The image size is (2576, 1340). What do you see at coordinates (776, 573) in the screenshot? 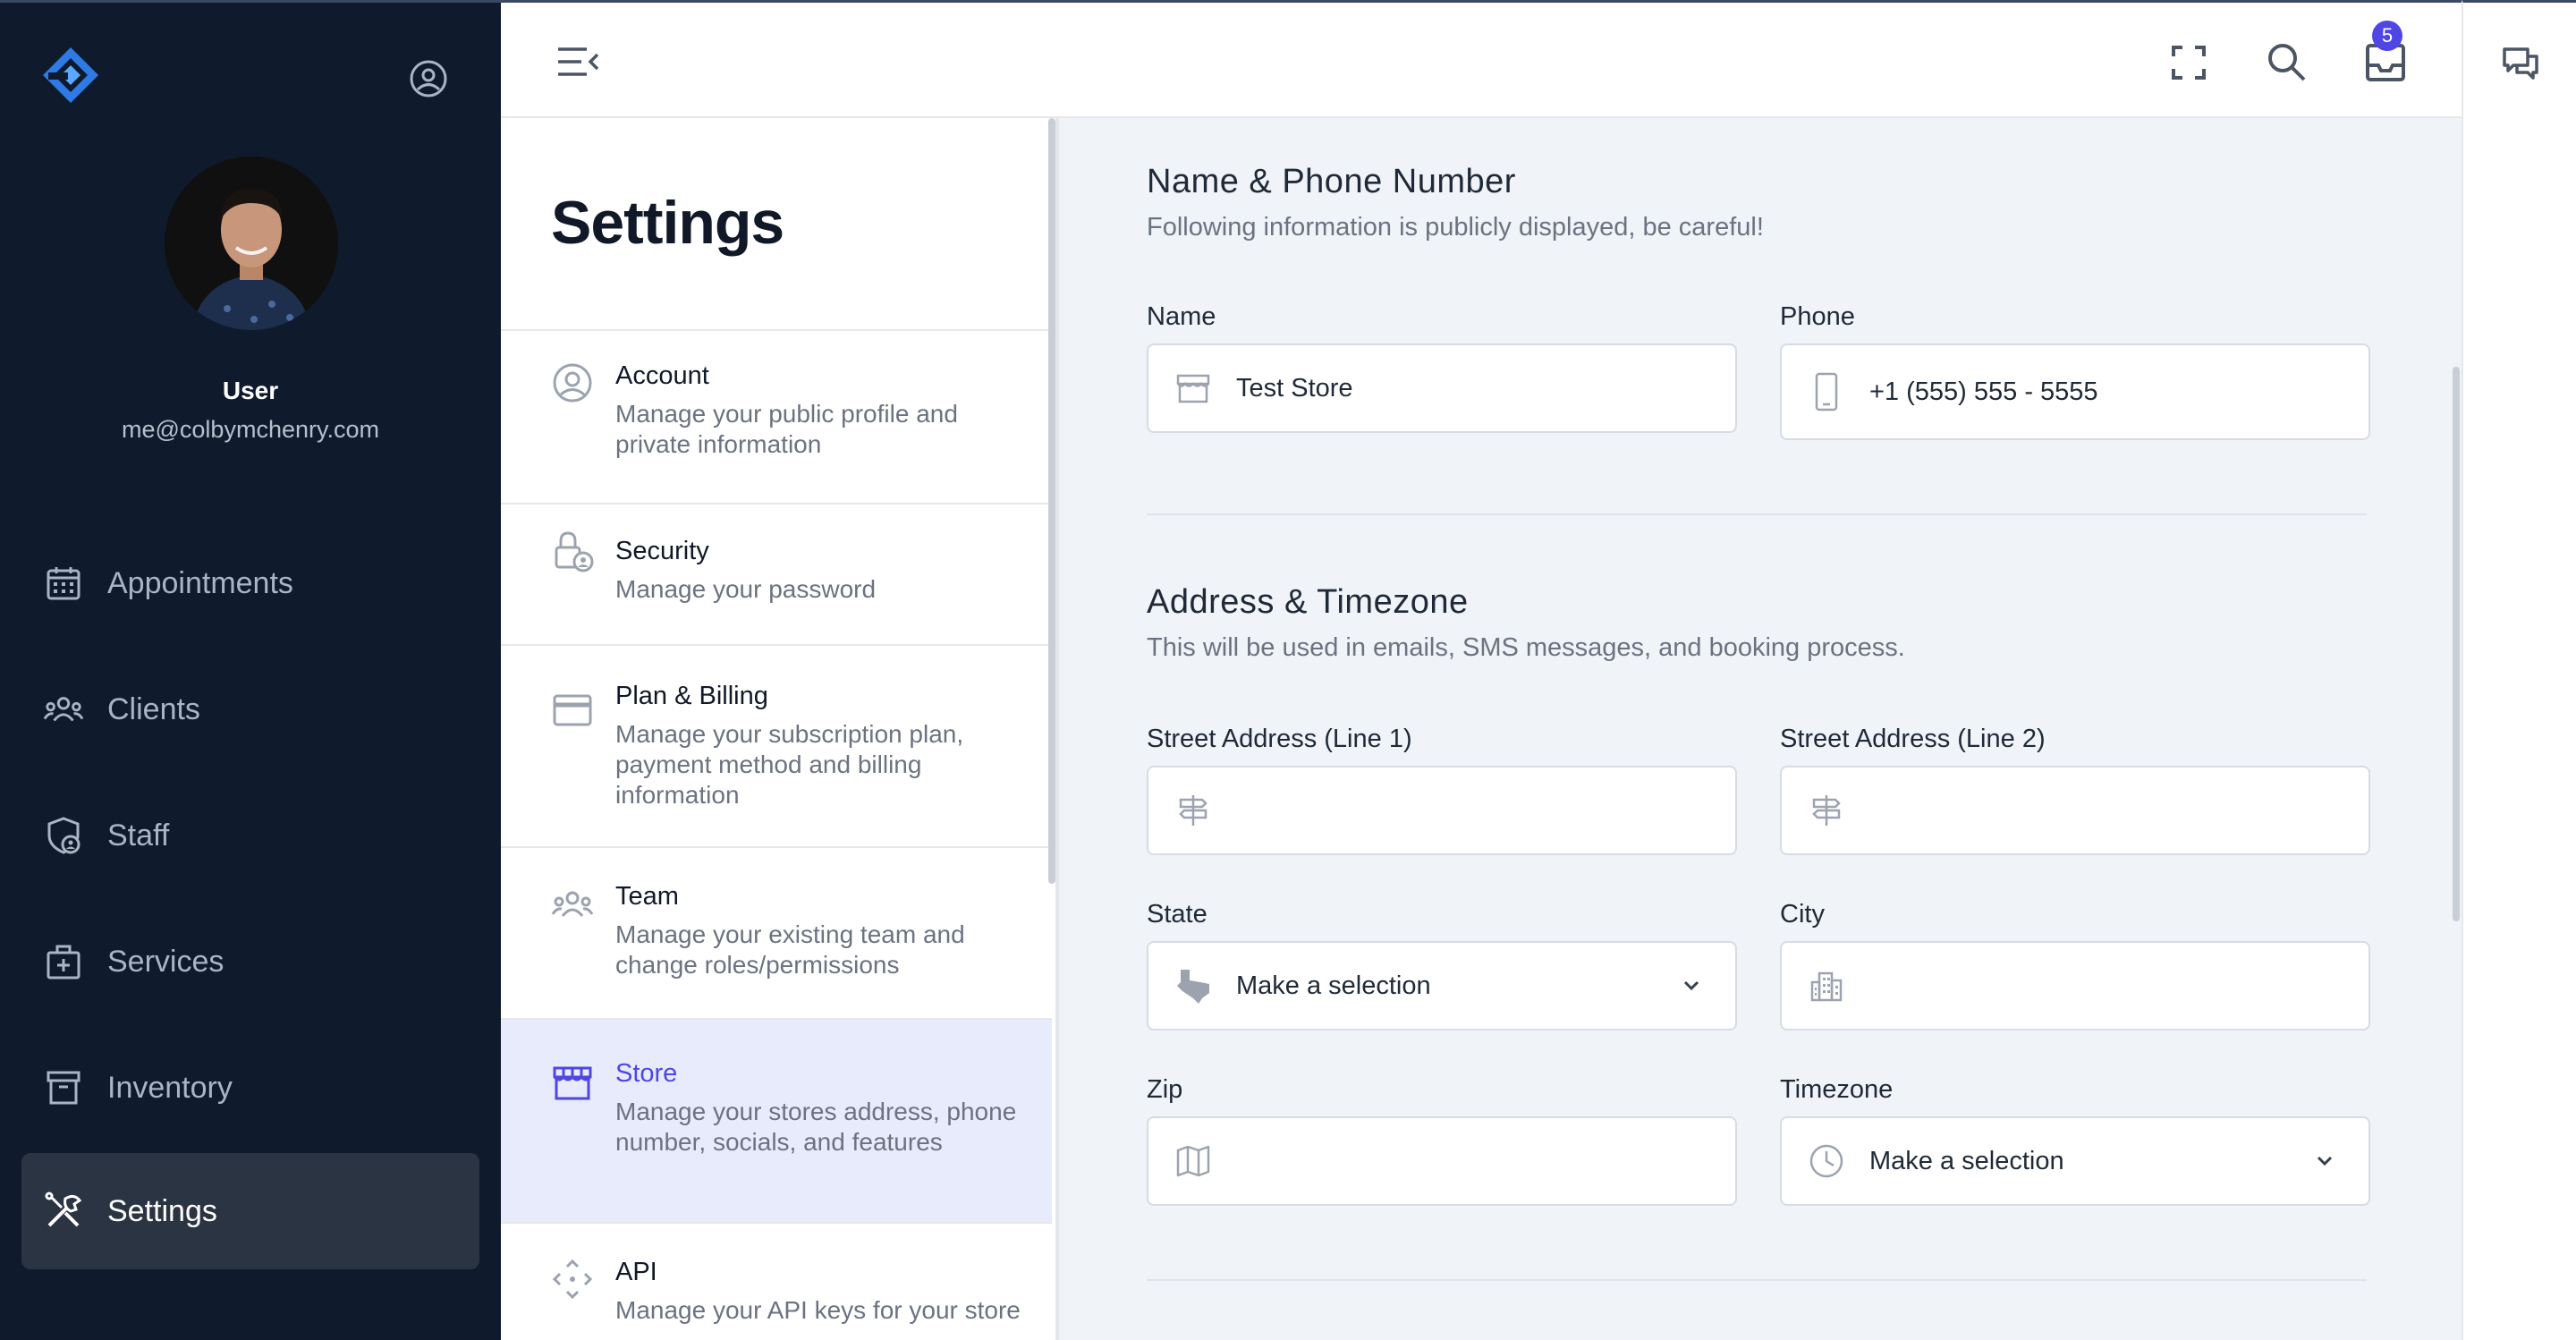
I see `settings-item-security: Security Manage your password` at bounding box center [776, 573].